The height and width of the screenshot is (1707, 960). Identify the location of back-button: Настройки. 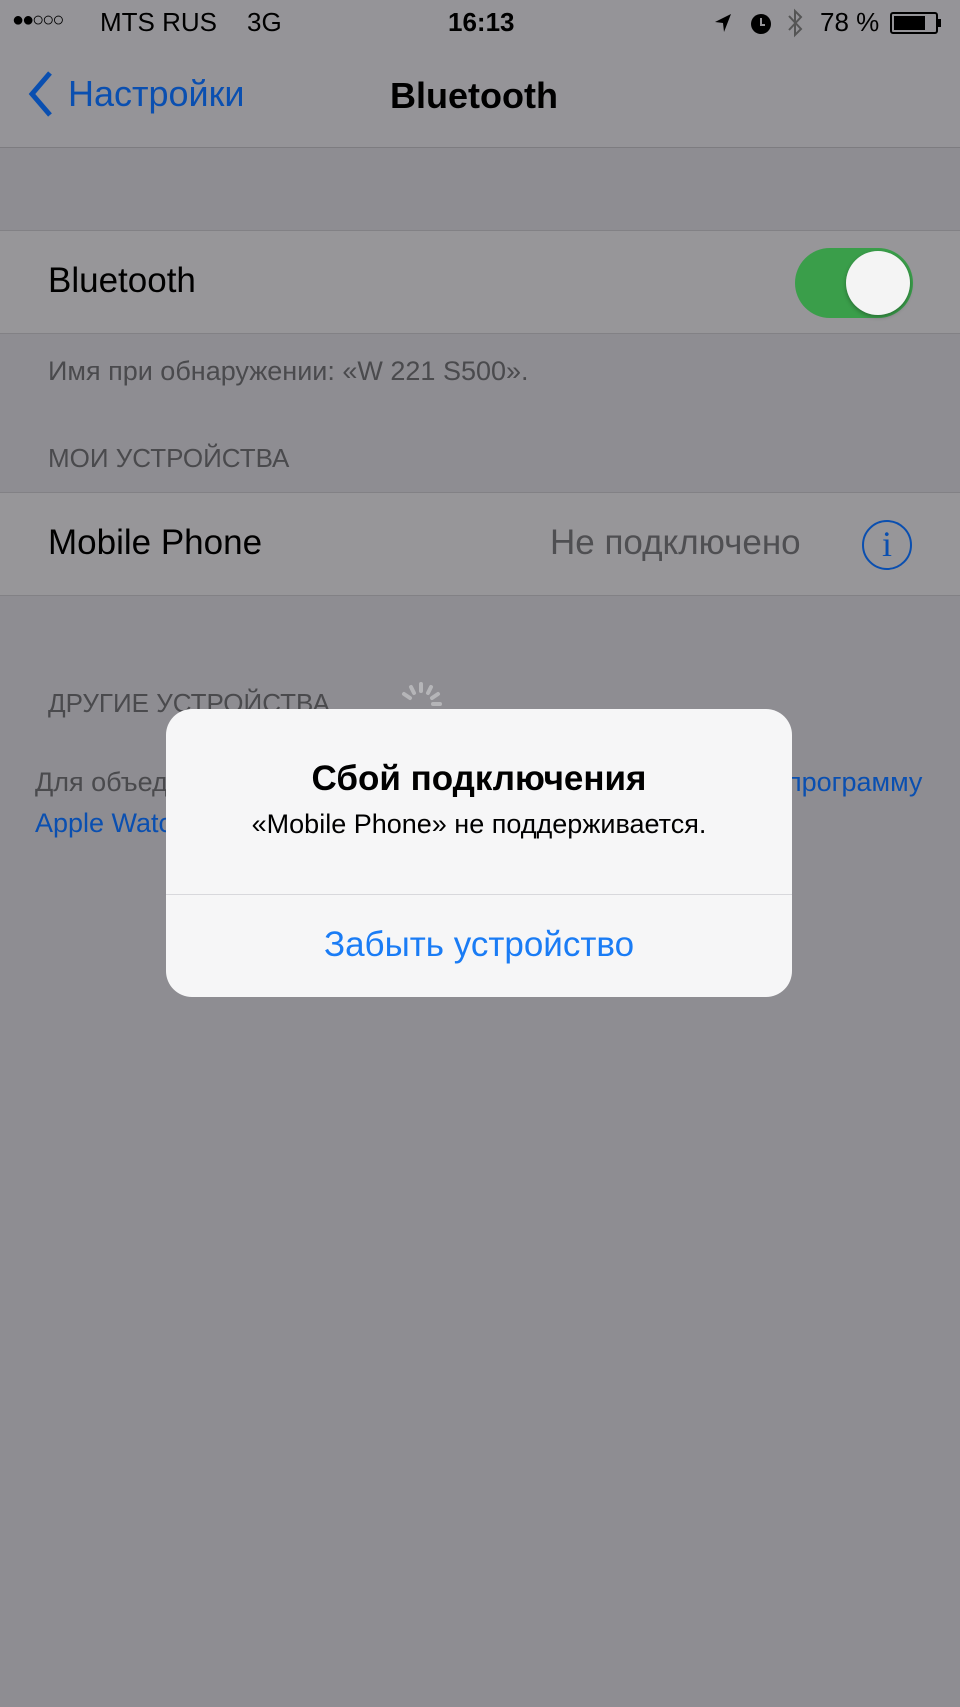
(135, 94).